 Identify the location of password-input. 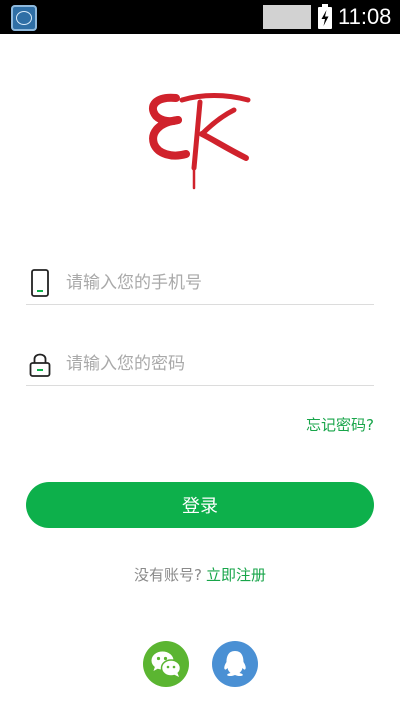
(216, 364).